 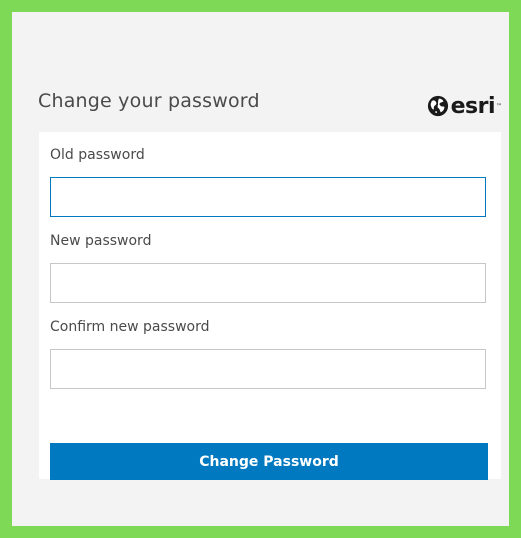 I want to click on confirm-password-label: Confirm new password, so click(x=130, y=327).